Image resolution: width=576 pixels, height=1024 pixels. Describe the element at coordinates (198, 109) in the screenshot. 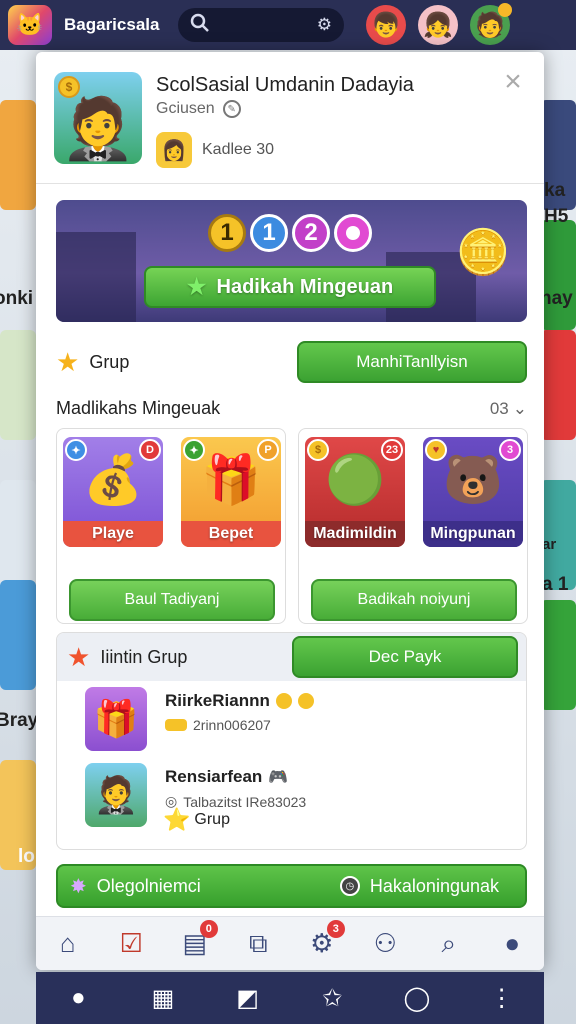

I see `profile-subtitle: Gciusen ✎` at that location.